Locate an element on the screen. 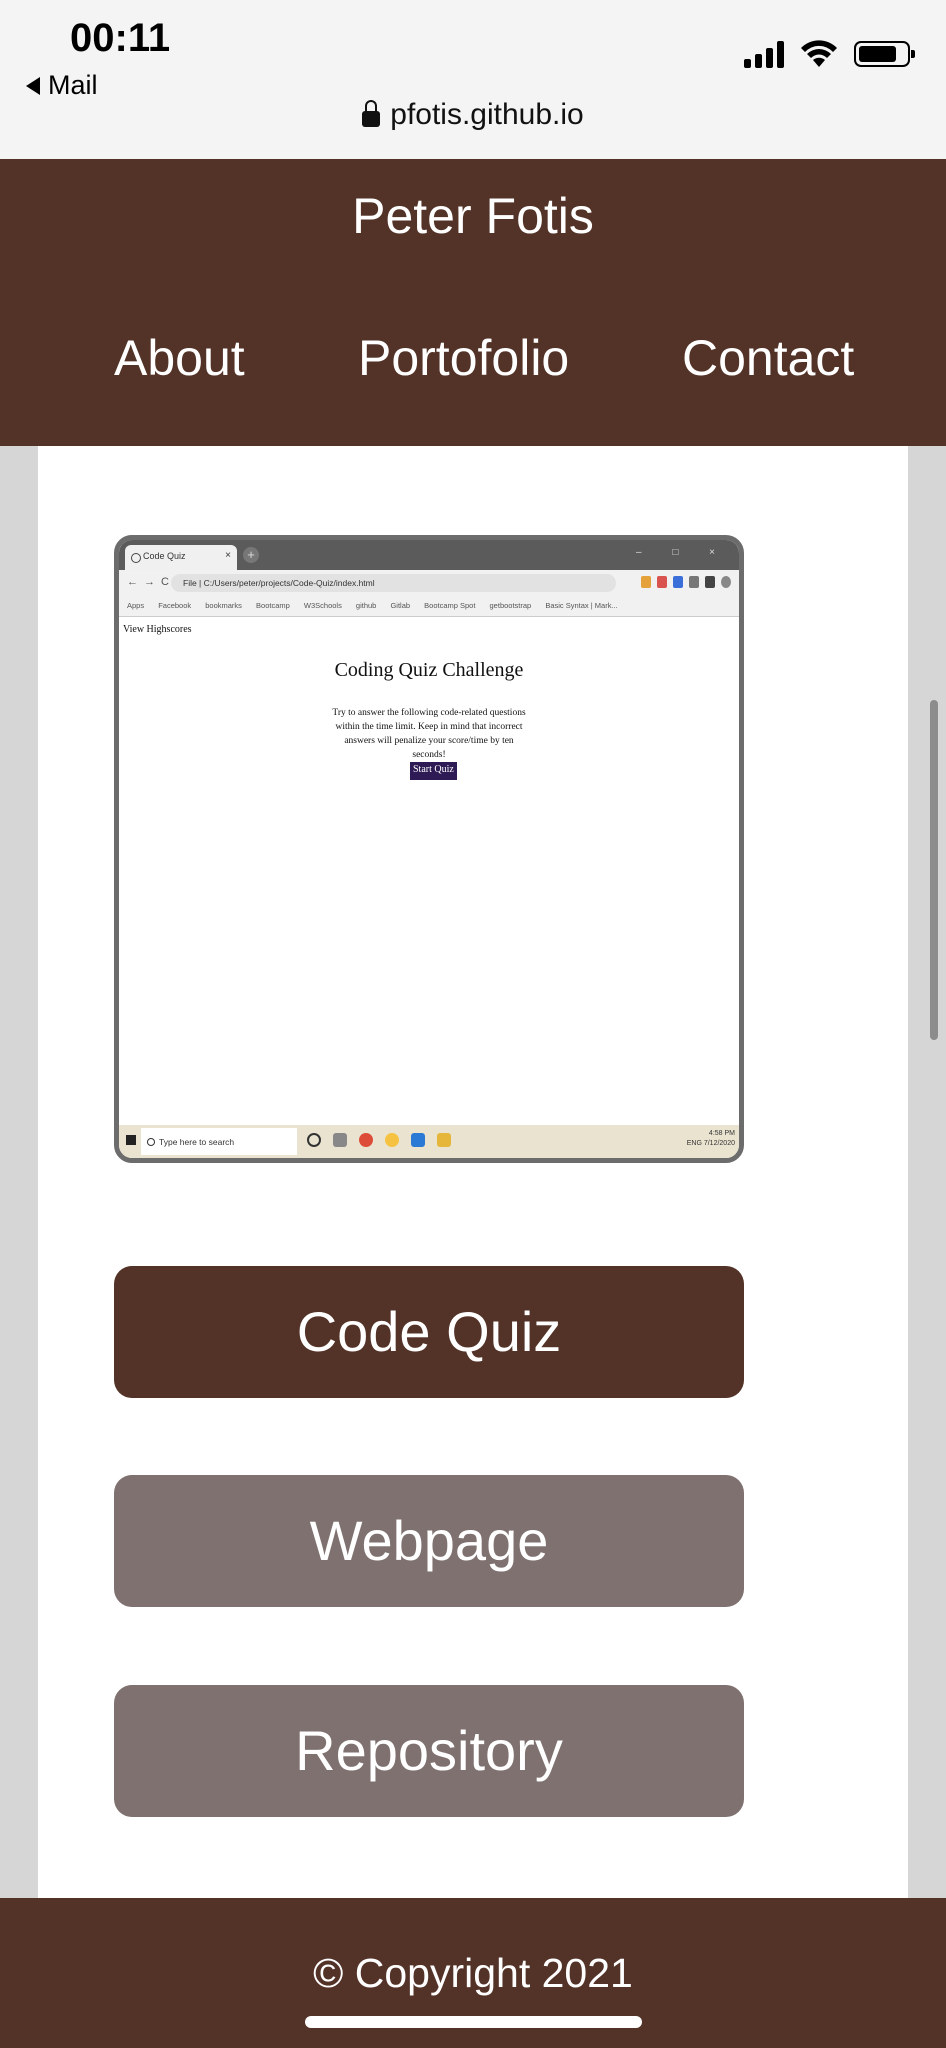 This screenshot has width=946, height=2048. windows-start-icon is located at coordinates (131, 1140).